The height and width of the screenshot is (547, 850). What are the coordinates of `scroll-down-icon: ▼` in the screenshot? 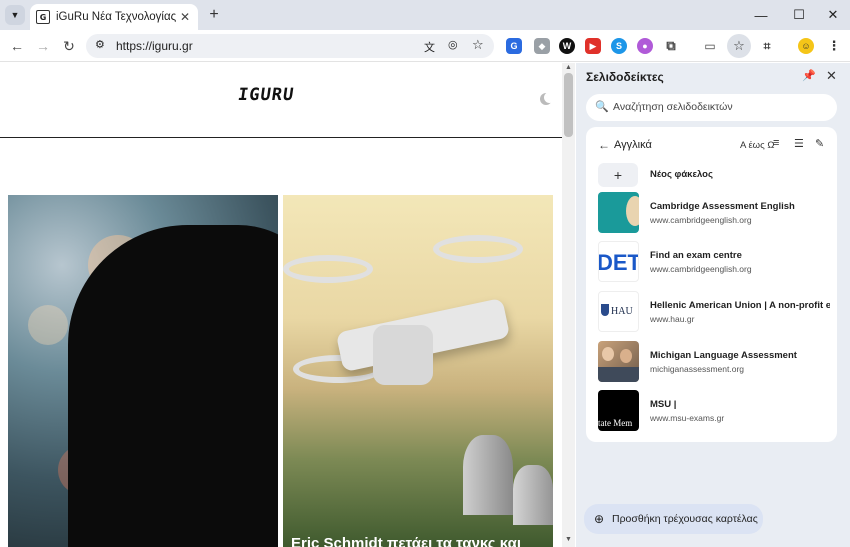 It's located at (568, 539).